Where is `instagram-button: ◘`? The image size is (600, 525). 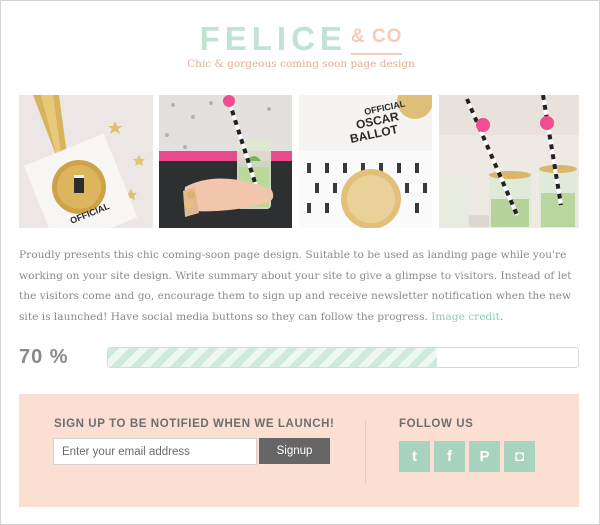 instagram-button: ◘ is located at coordinates (519, 456).